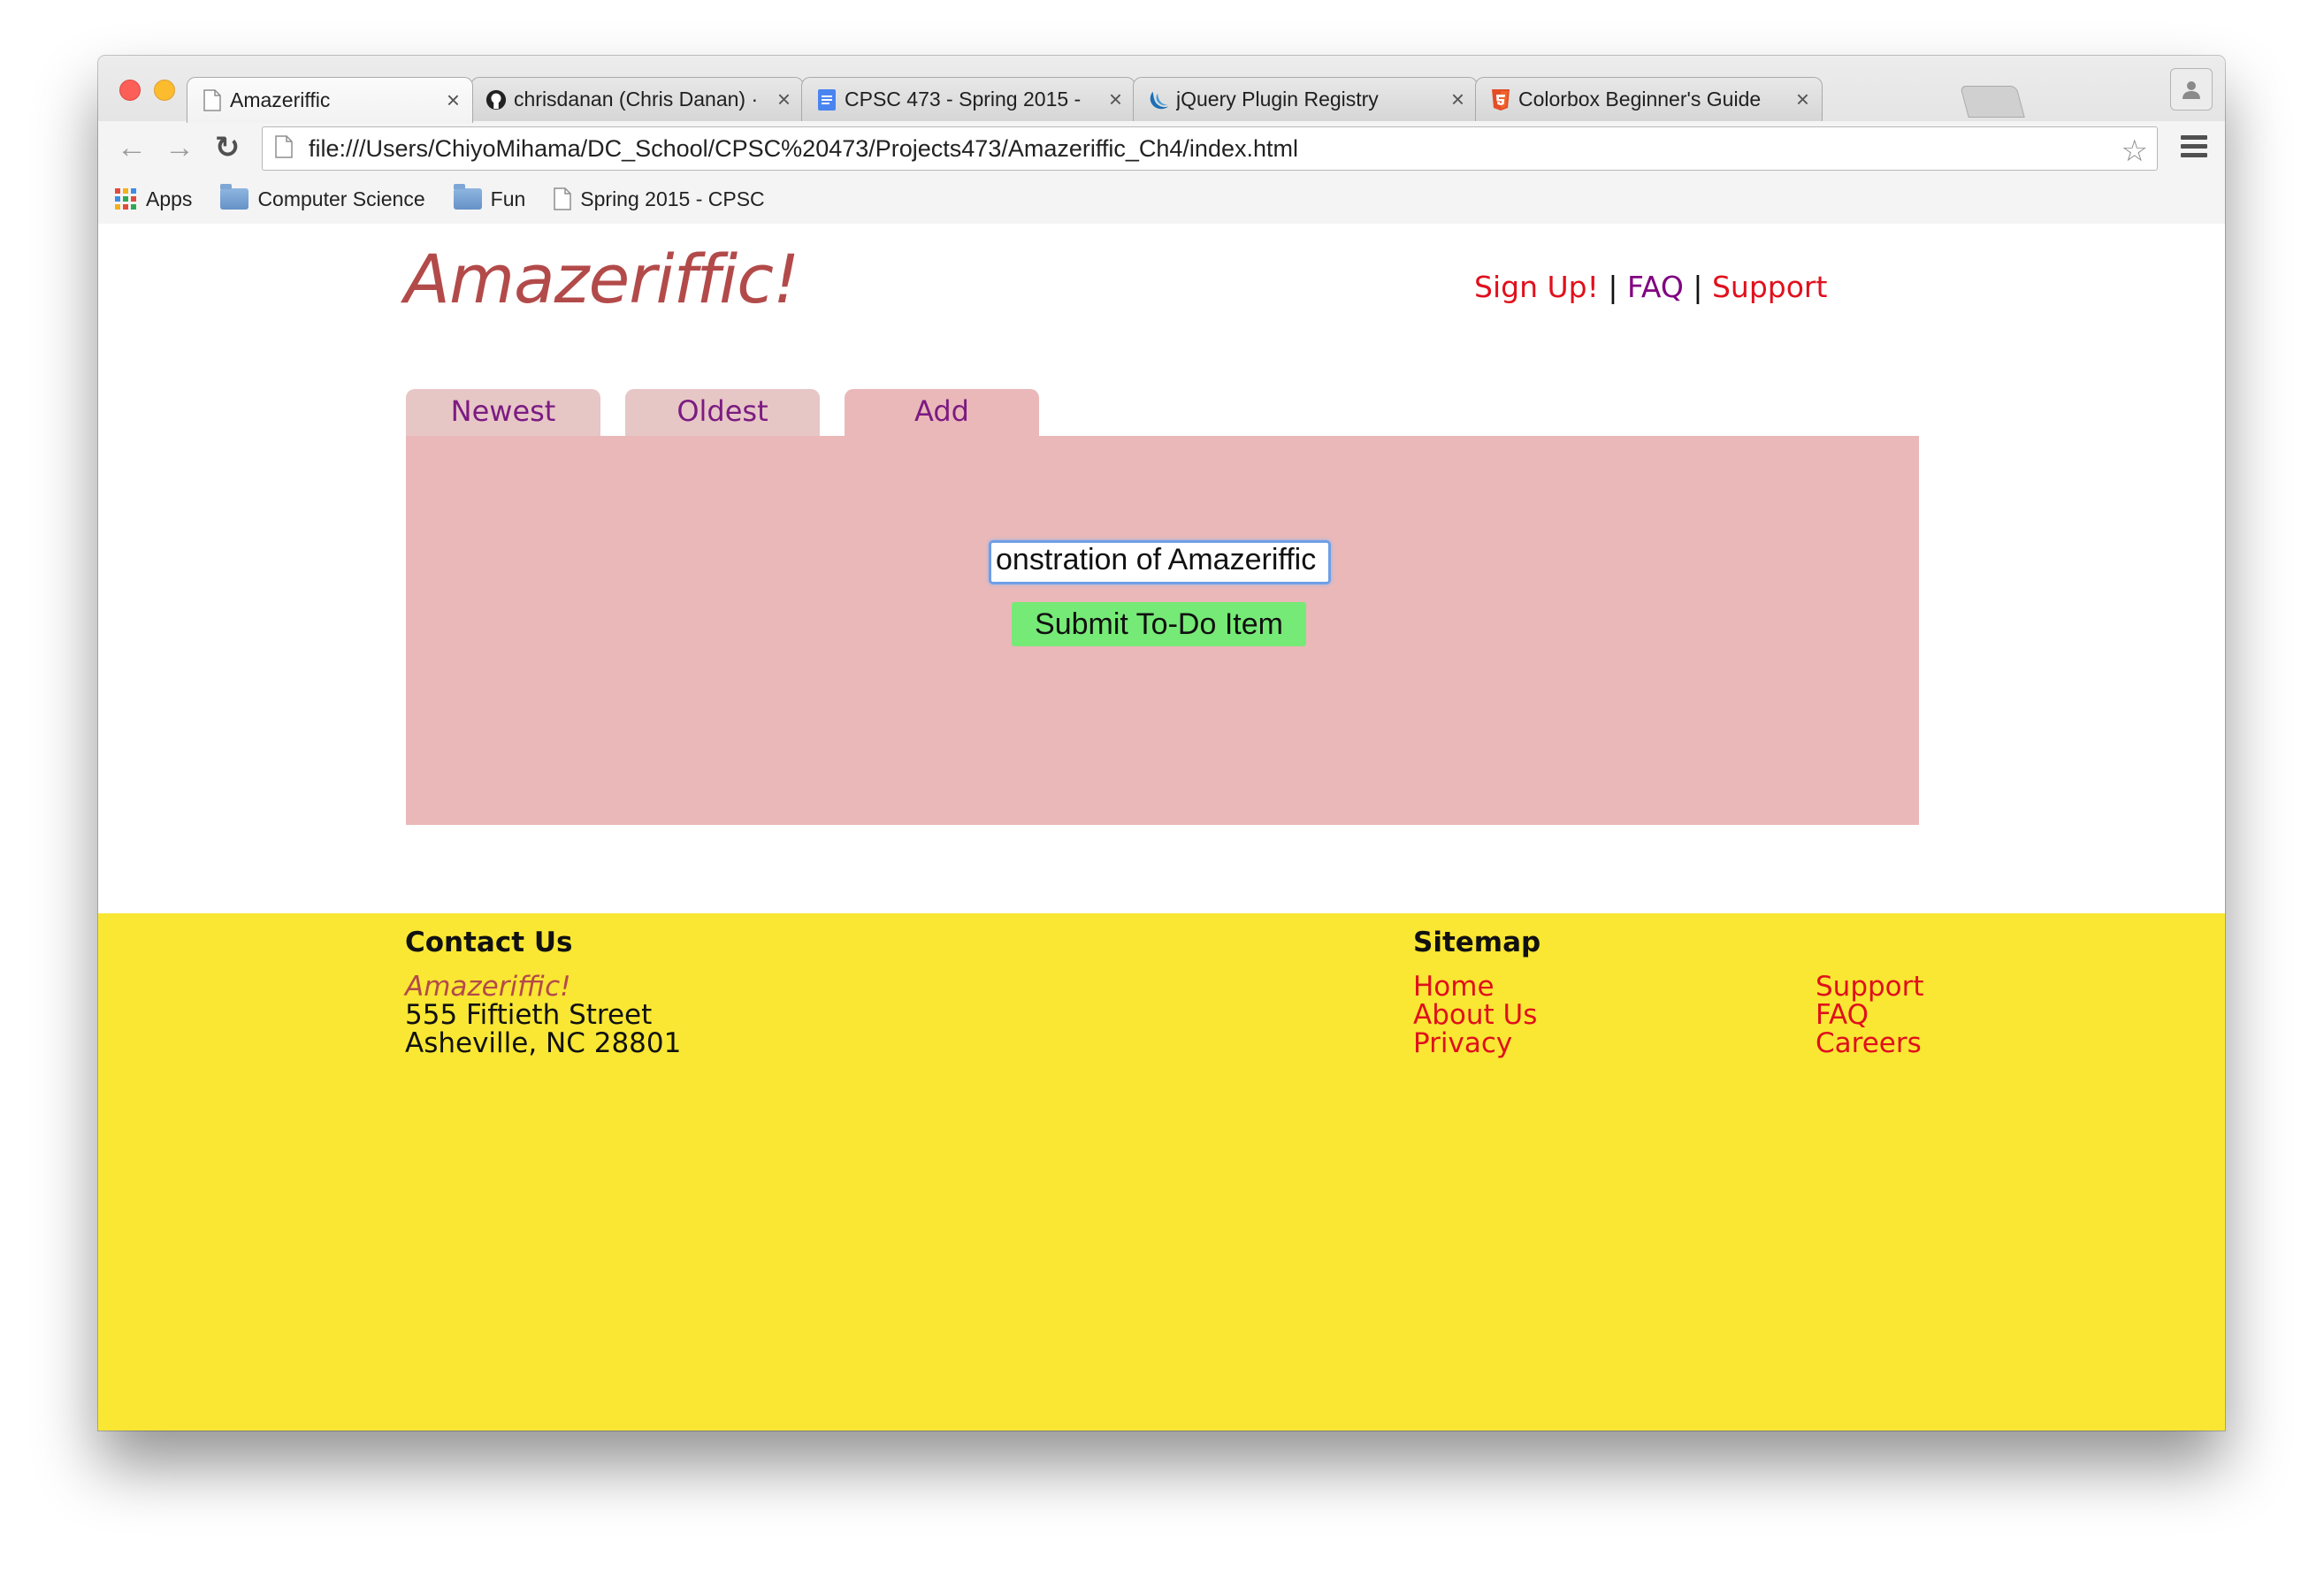  I want to click on bookmark-spring-2015: Spring 2015 - CPSC, so click(659, 199).